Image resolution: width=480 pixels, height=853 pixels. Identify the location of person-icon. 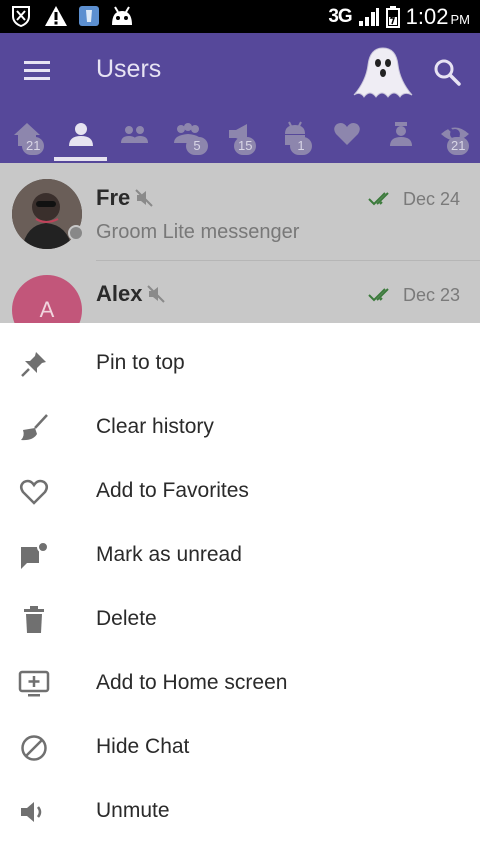
(81, 134).